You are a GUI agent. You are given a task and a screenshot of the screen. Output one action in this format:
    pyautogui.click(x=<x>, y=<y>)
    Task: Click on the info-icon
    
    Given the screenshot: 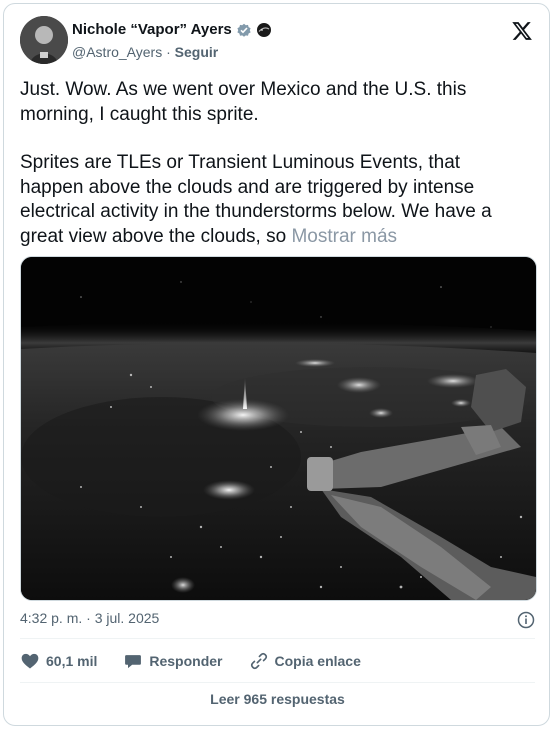 What is the action you would take?
    pyautogui.click(x=526, y=620)
    